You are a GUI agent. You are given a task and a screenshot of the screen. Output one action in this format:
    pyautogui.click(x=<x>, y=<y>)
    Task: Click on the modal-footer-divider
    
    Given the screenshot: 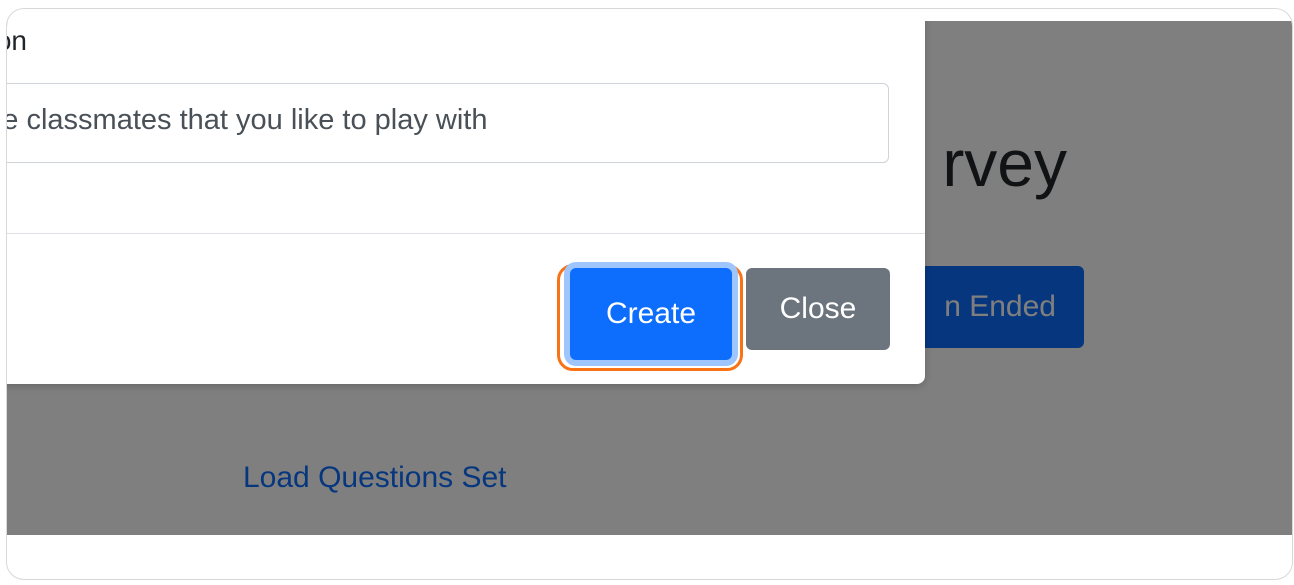 What is the action you would take?
    pyautogui.click(x=466, y=233)
    